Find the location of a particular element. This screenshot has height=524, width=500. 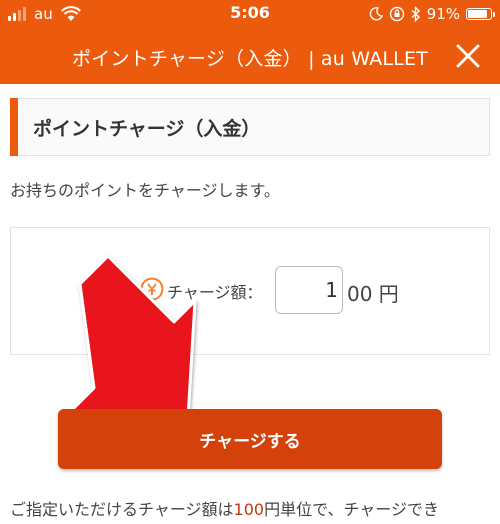

charge-note: ご指定いただけるチャージ額は100円単位で、チャージでき is located at coordinates (224, 508).